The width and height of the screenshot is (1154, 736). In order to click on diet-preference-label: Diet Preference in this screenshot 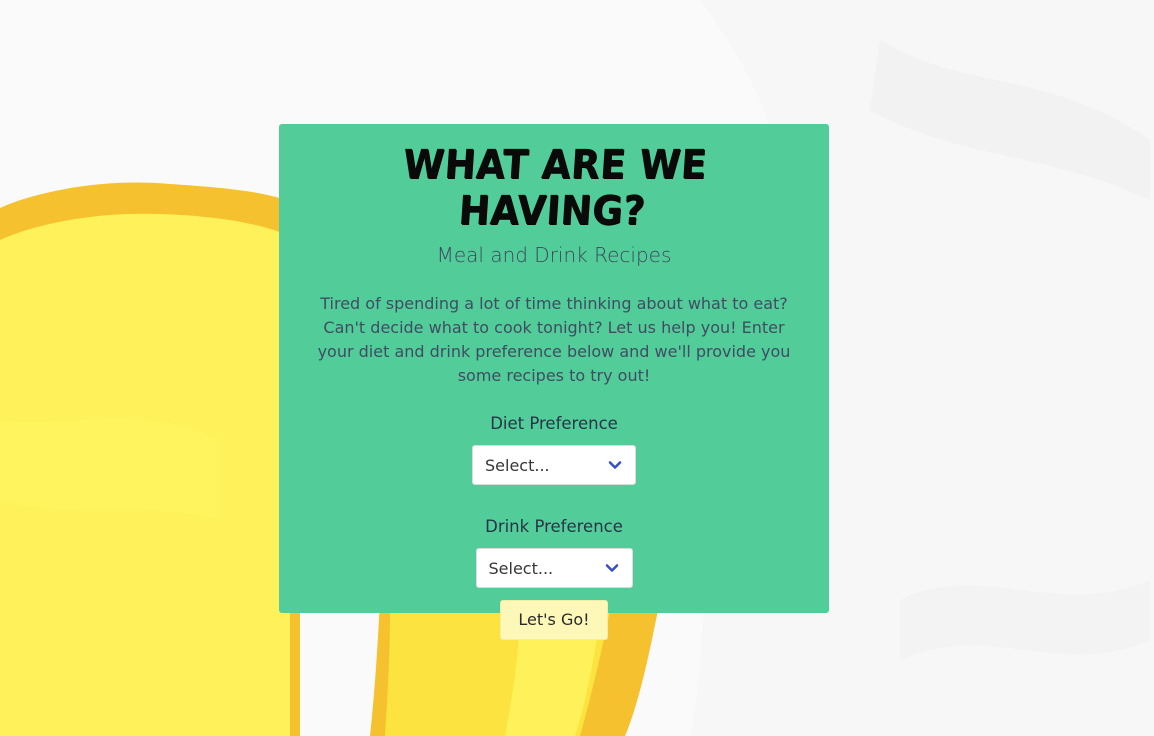, I will do `click(554, 423)`.